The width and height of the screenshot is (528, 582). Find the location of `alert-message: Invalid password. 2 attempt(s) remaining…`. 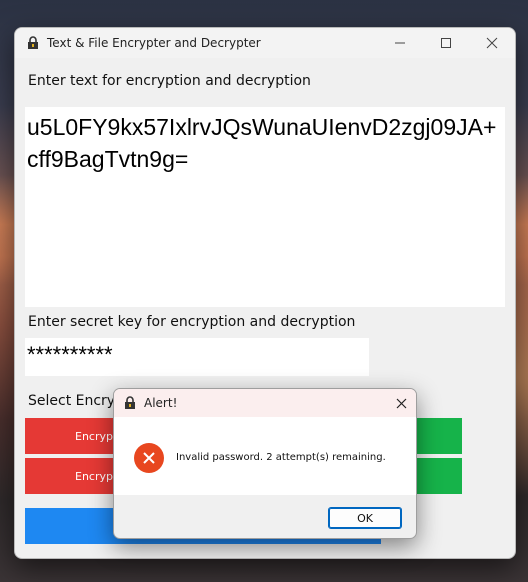

alert-message: Invalid password. 2 attempt(s) remaining… is located at coordinates (281, 457).